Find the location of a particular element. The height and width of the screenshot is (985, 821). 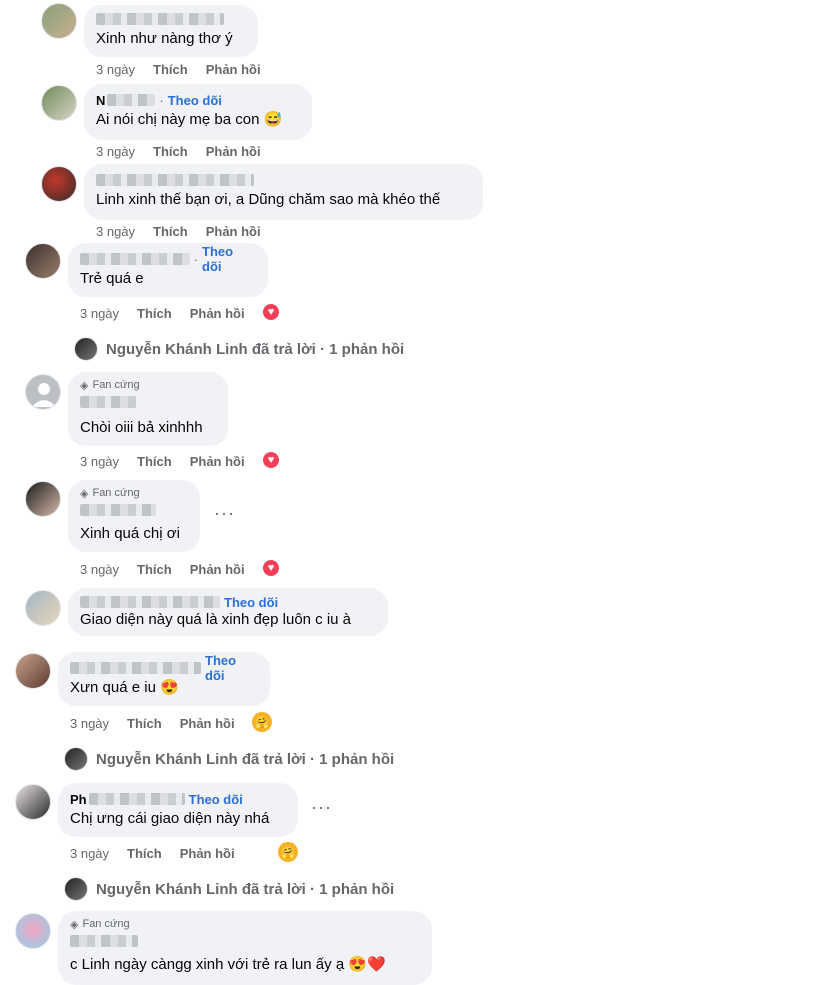

comment-text: Ai nói chị này mẹ ba con 😅 is located at coordinates (189, 119).